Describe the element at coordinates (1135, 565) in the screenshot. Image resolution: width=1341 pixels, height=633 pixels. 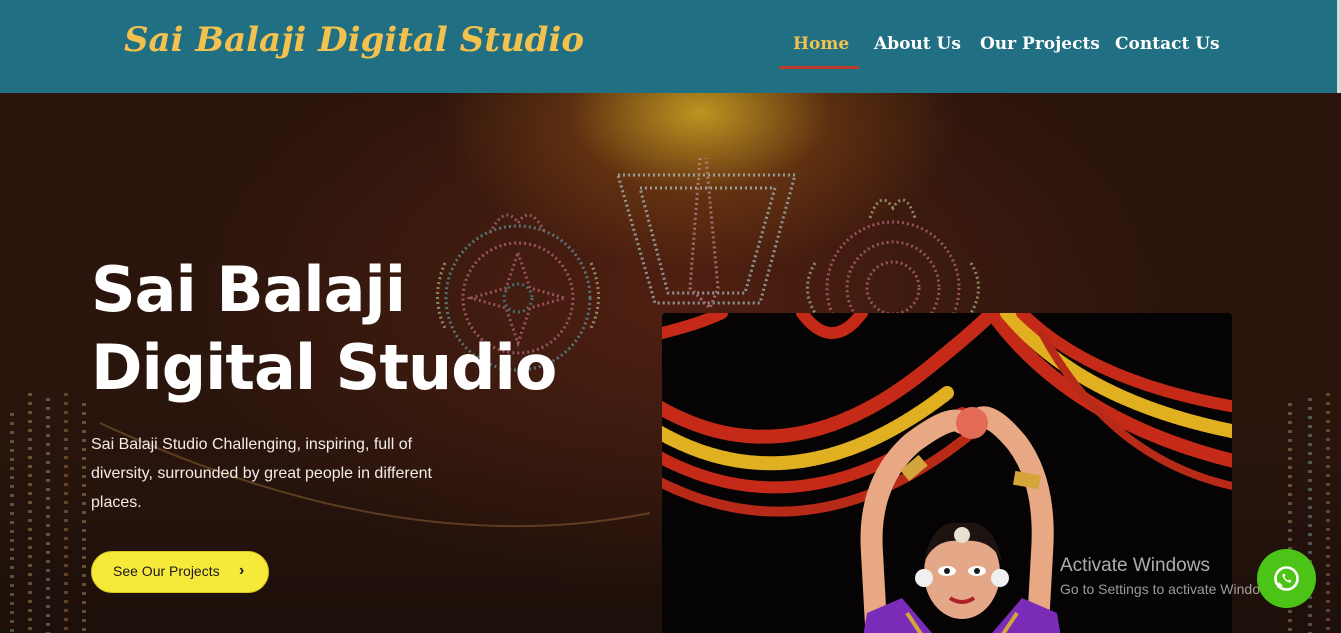
I see `activate-windows-title: Activate Windows` at that location.